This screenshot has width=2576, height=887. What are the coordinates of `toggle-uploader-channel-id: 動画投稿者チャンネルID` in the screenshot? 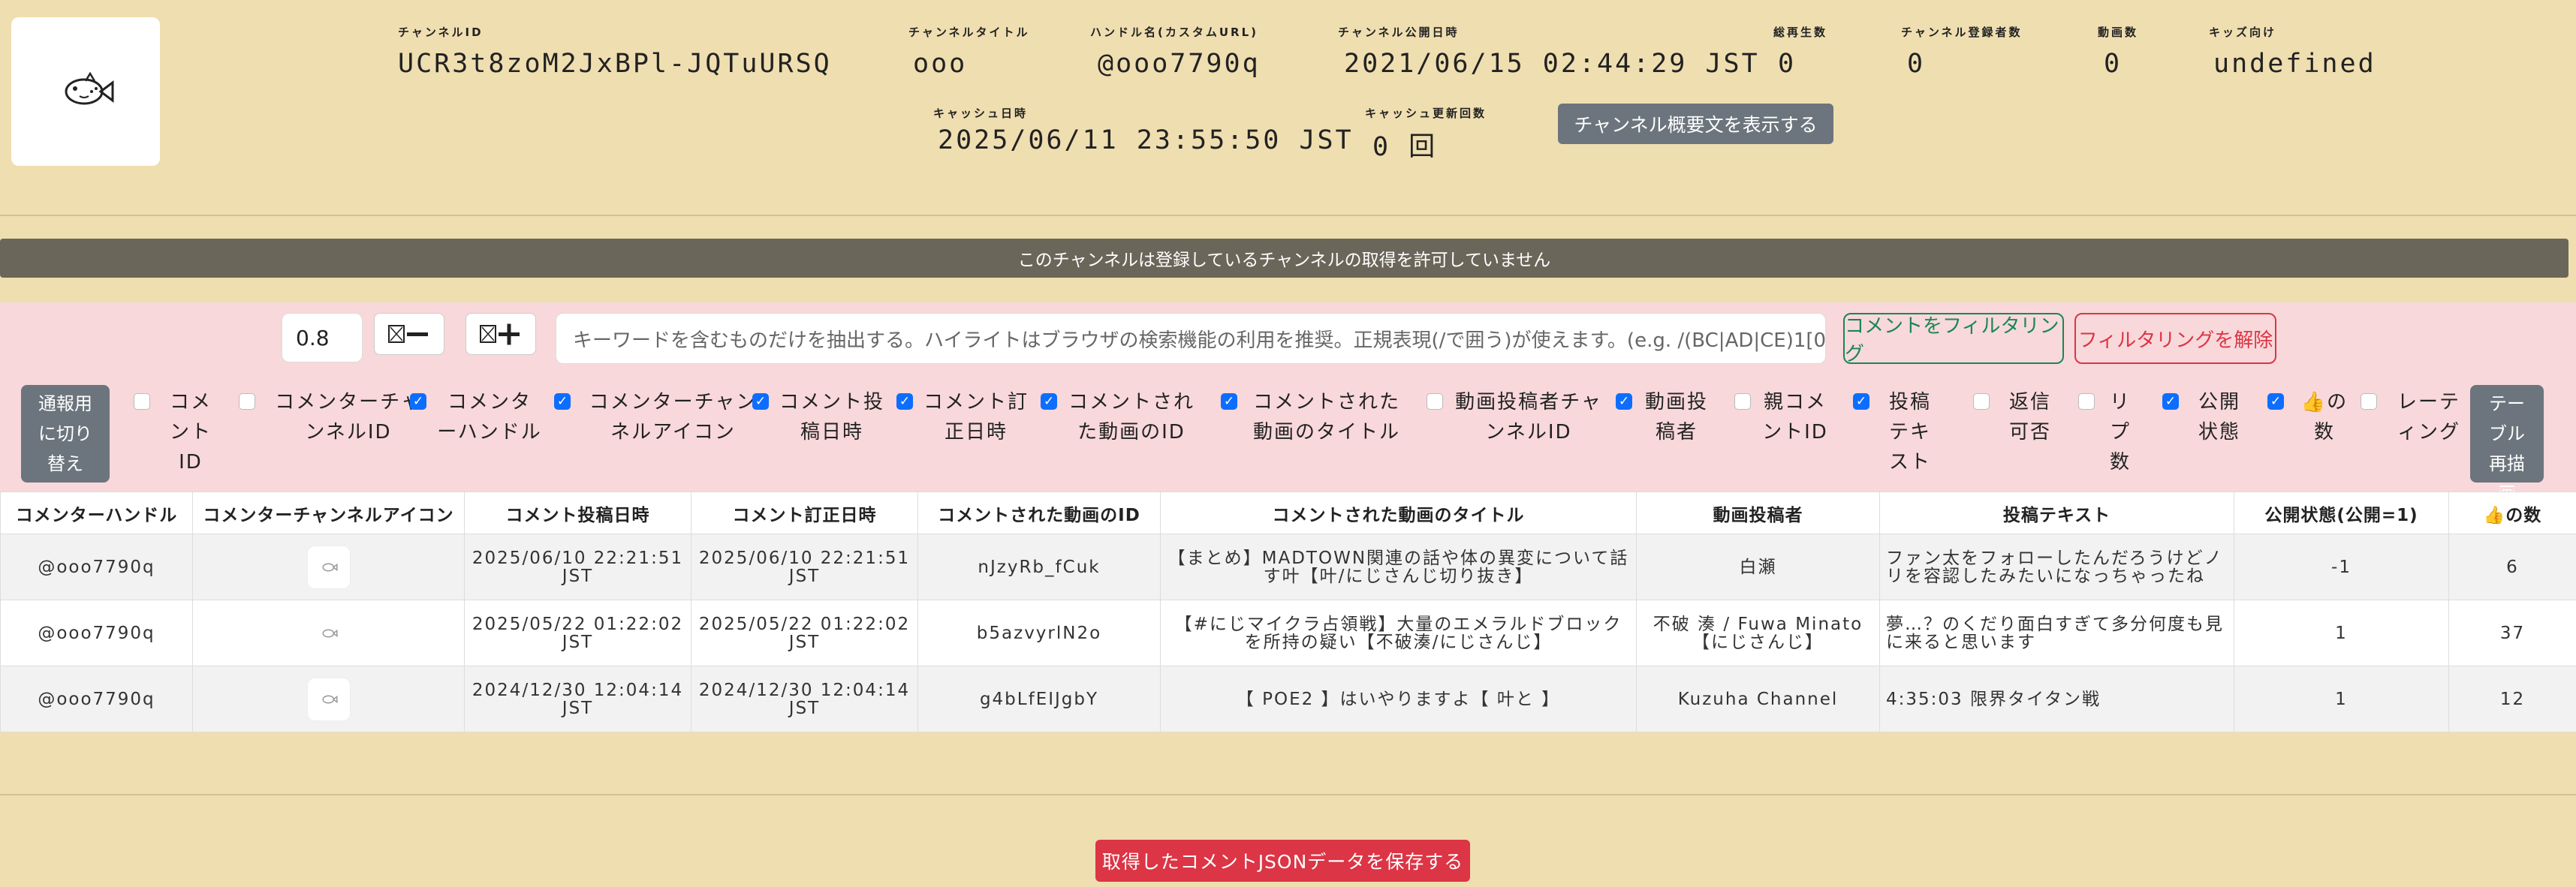 It's located at (1515, 417).